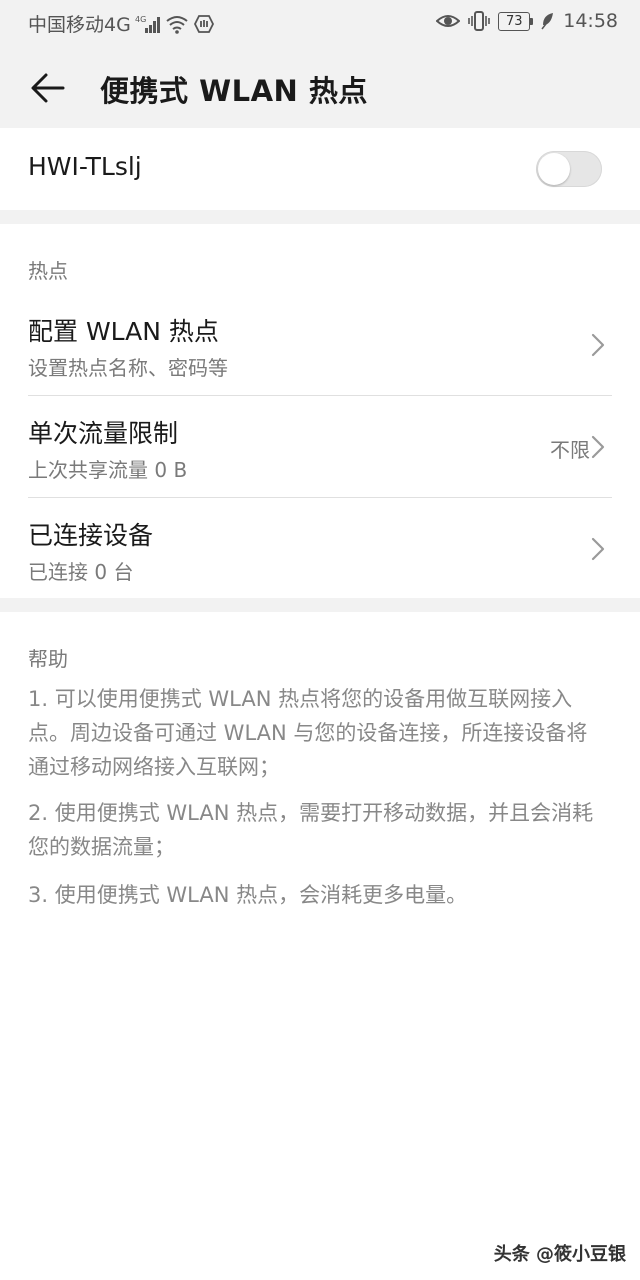 This screenshot has height=1280, width=640. What do you see at coordinates (204, 24) in the screenshot?
I see `hotspot-status-icon` at bounding box center [204, 24].